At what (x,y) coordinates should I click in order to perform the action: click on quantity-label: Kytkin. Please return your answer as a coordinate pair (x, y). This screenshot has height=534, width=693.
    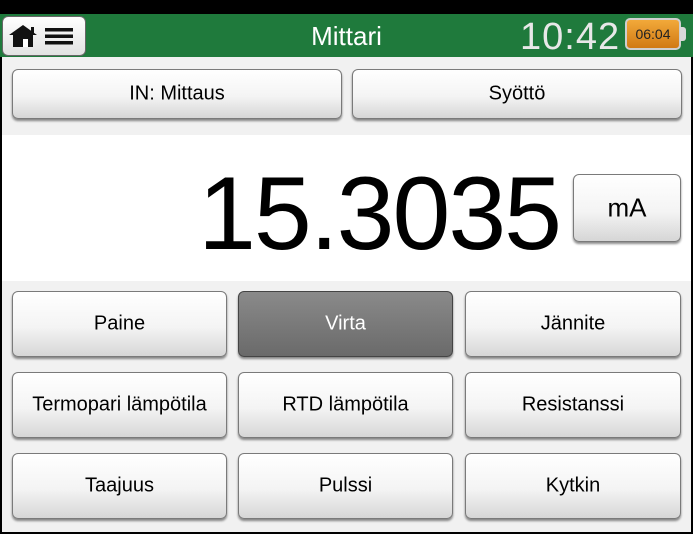
    Looking at the image, I should click on (573, 485).